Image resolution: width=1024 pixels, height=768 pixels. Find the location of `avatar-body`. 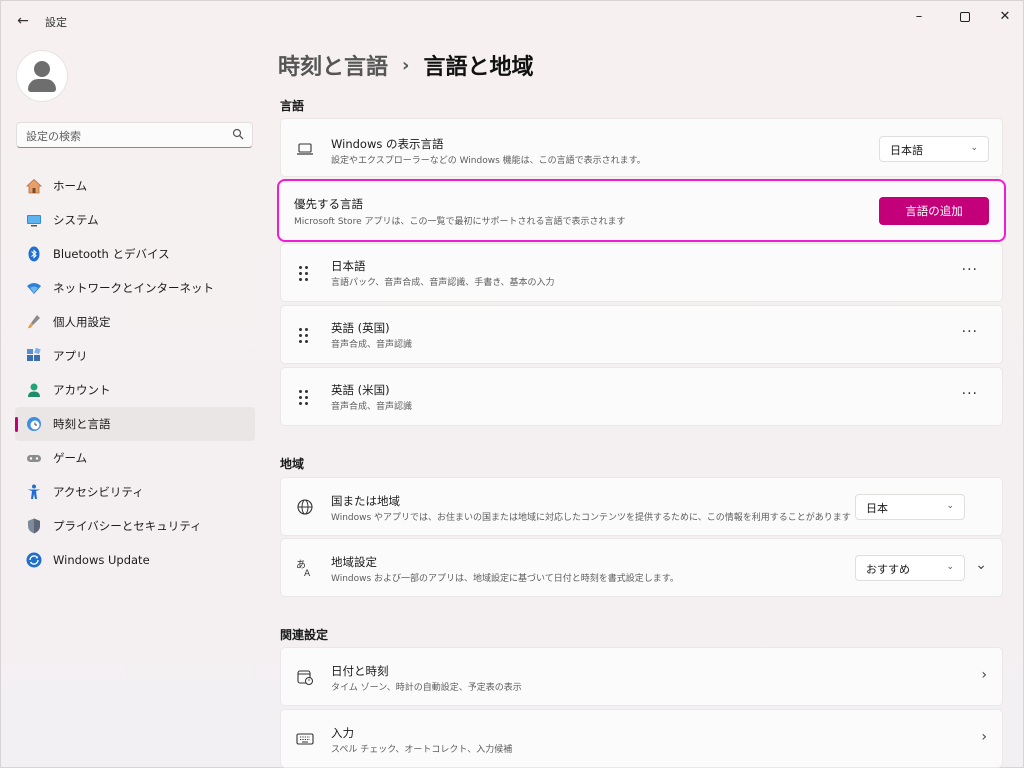

avatar-body is located at coordinates (42, 85).